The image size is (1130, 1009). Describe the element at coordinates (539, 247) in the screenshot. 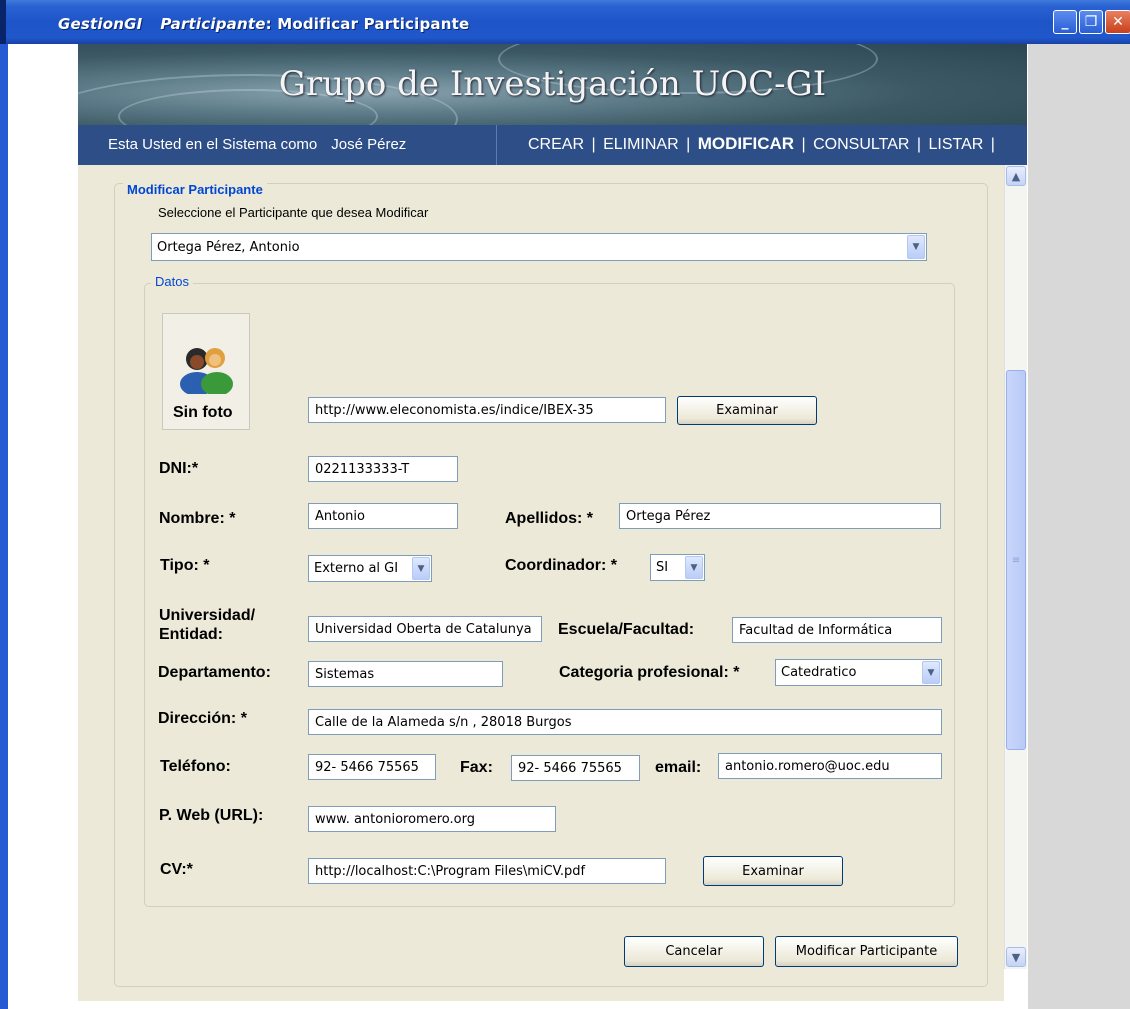

I see `participant-select: Ortega Pérez, Antonio ▼` at that location.